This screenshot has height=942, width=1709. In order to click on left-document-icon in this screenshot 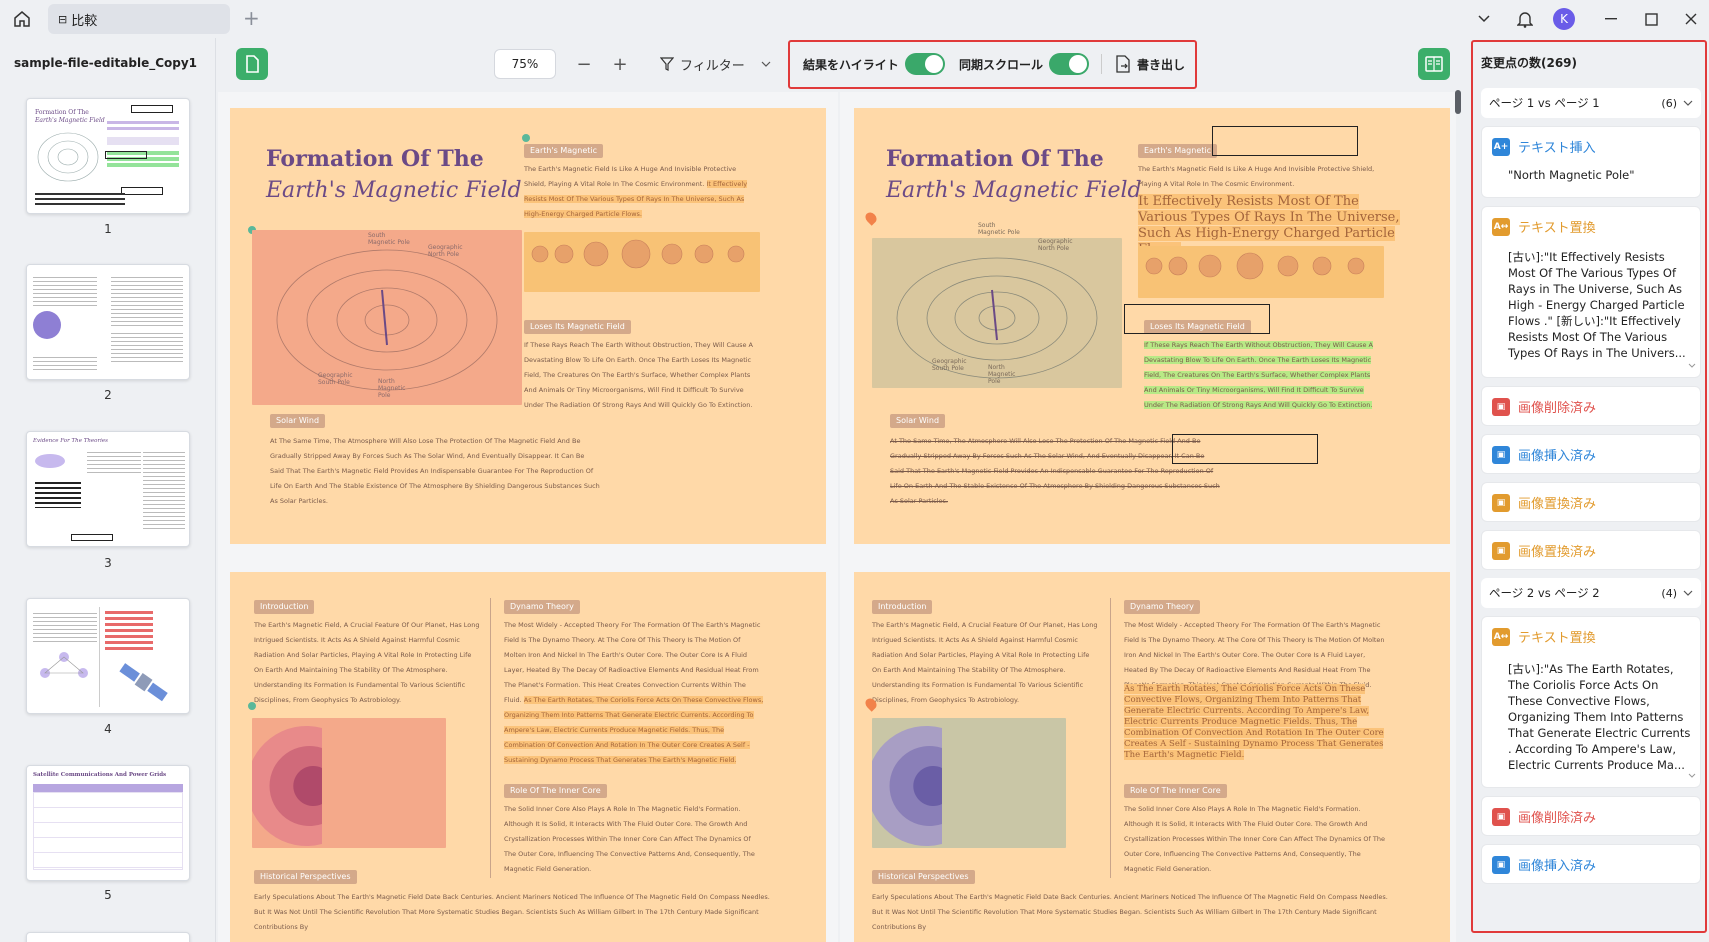, I will do `click(252, 64)`.